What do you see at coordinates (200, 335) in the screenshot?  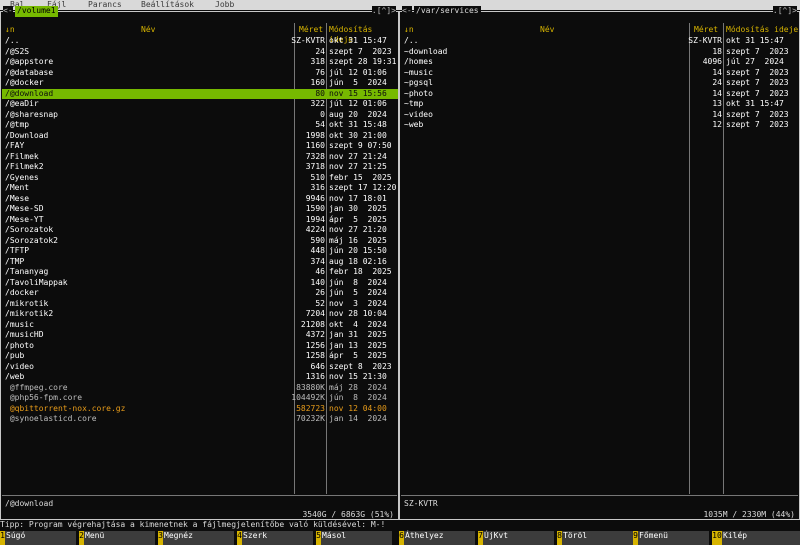 I see `file-row: /musicHD 4372 jan 31 2025` at bounding box center [200, 335].